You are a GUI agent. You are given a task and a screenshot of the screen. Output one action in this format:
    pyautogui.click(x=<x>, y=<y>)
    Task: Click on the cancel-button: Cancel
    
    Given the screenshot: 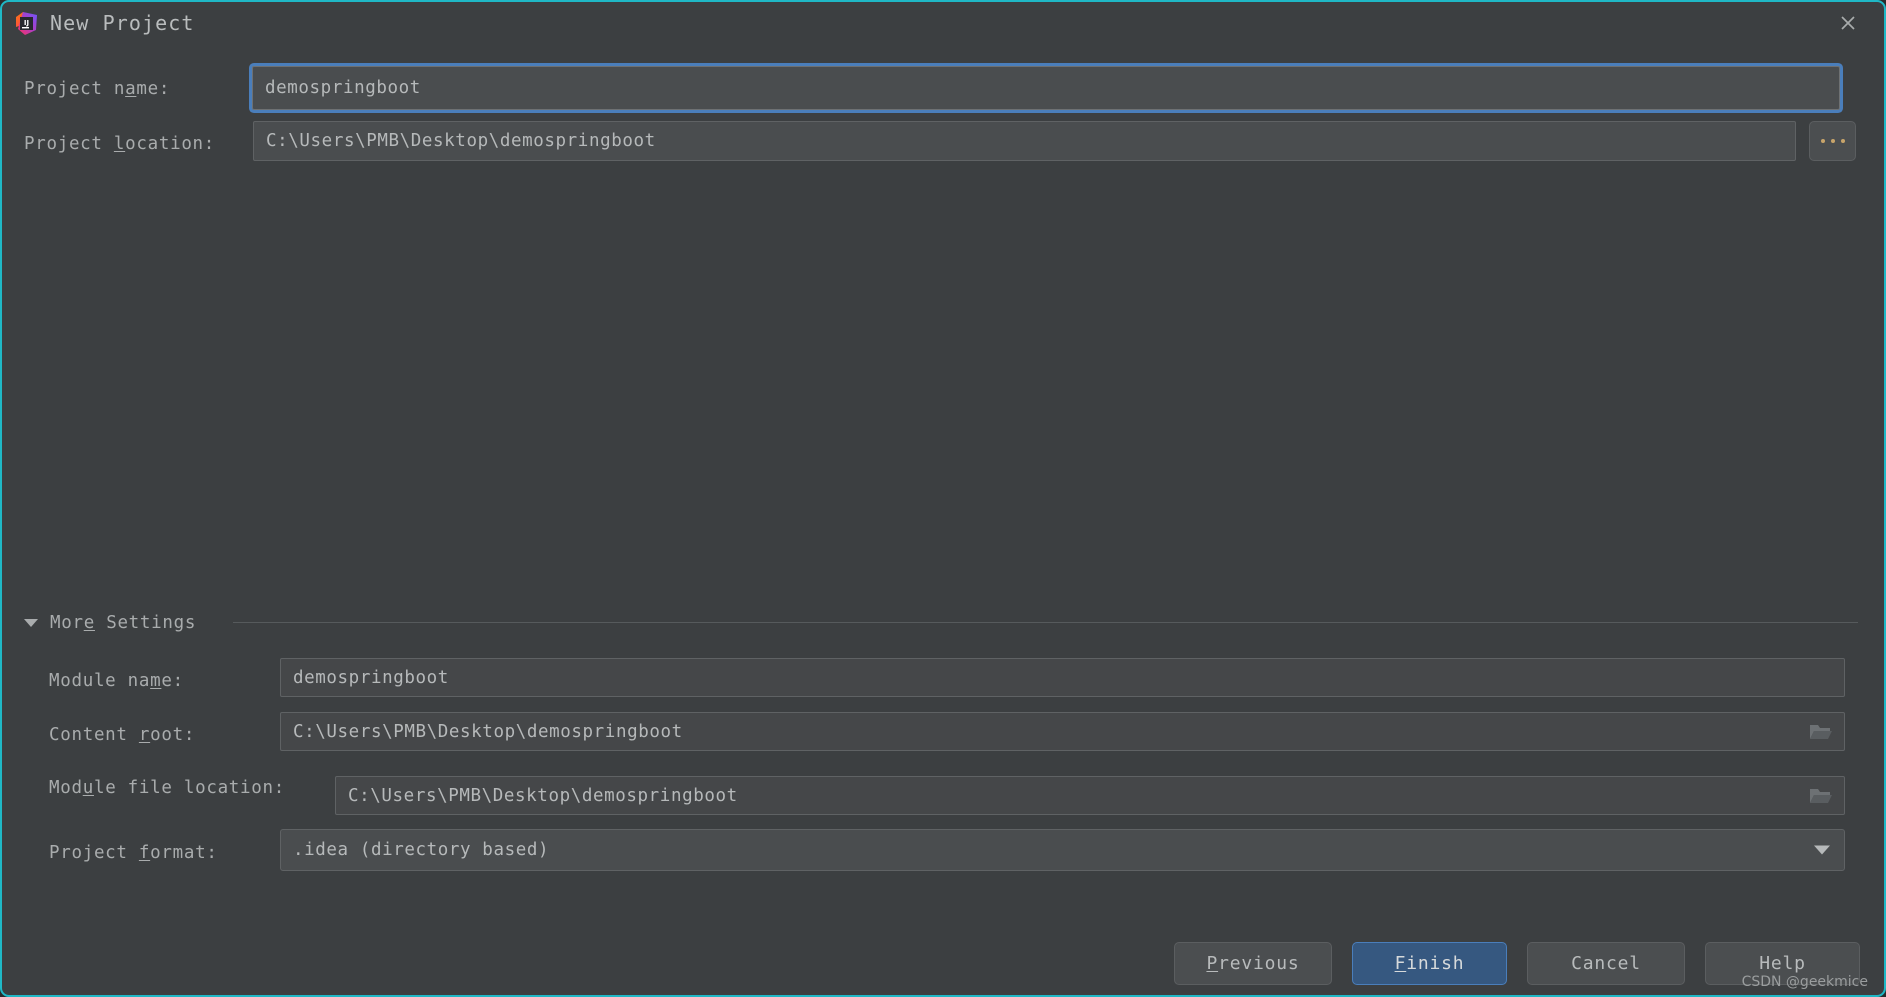 What is the action you would take?
    pyautogui.click(x=1606, y=963)
    